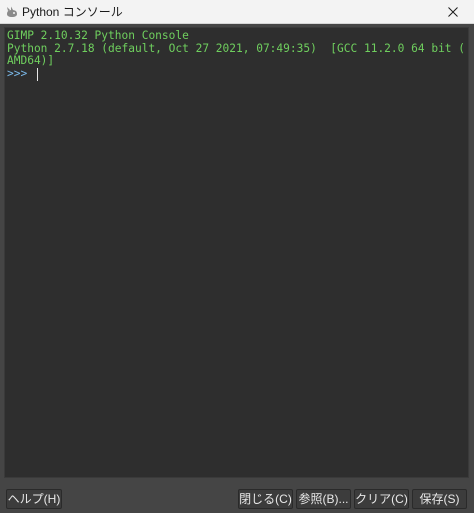 The height and width of the screenshot is (513, 474). I want to click on help-button: ヘルプ(H), so click(34, 499).